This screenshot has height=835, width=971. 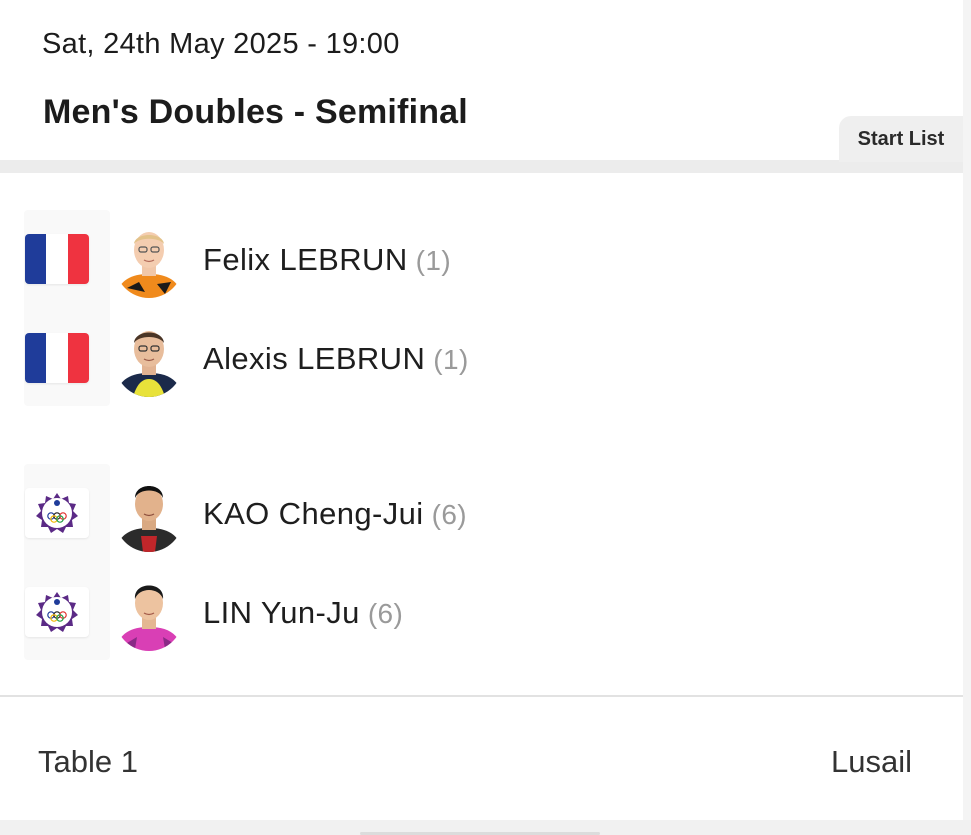 What do you see at coordinates (481, 259) in the screenshot?
I see `player-row: Felix LEBRUN (1)` at bounding box center [481, 259].